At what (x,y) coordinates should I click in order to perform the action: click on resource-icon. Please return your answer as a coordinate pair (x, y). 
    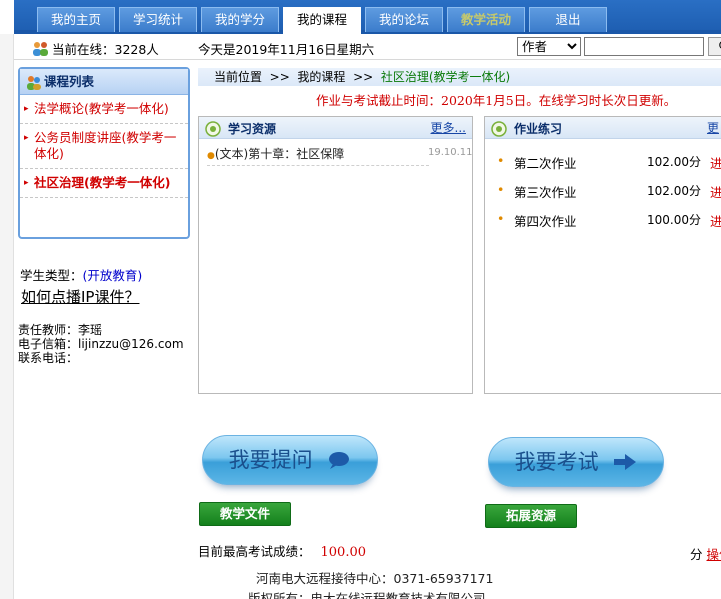
    Looking at the image, I should click on (213, 129).